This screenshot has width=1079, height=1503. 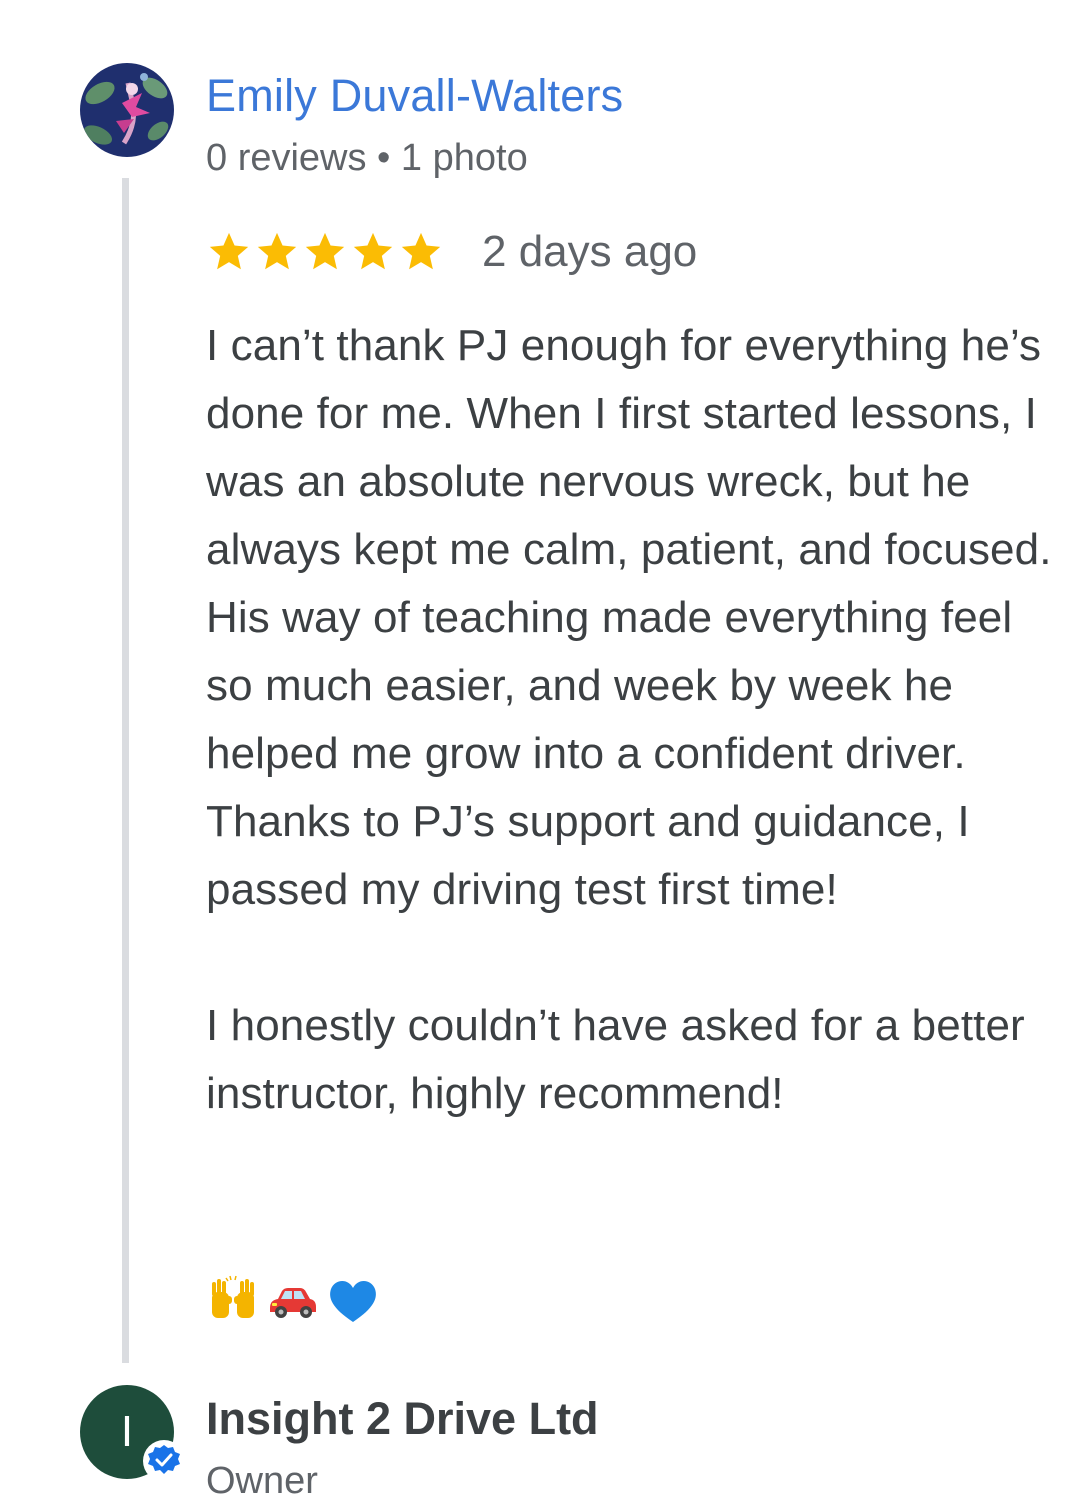 I want to click on star-rating, so click(x=325, y=252).